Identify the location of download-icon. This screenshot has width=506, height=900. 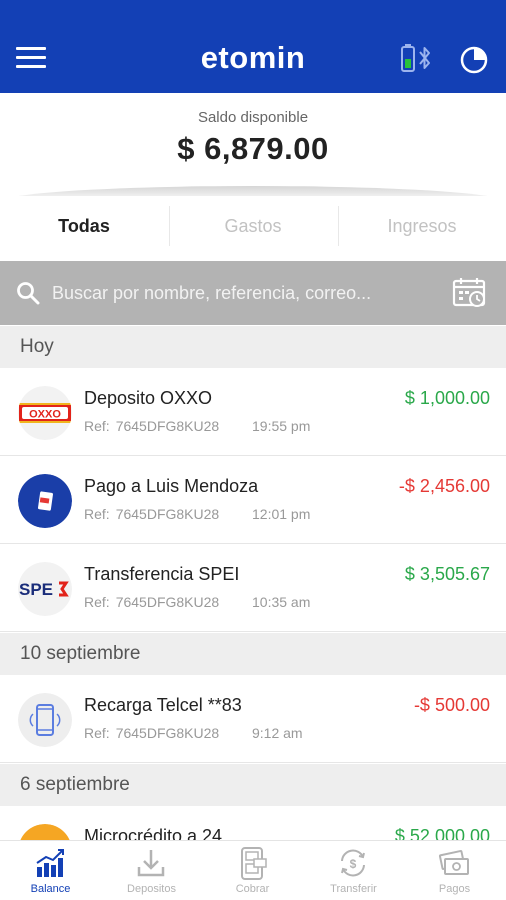
(151, 863).